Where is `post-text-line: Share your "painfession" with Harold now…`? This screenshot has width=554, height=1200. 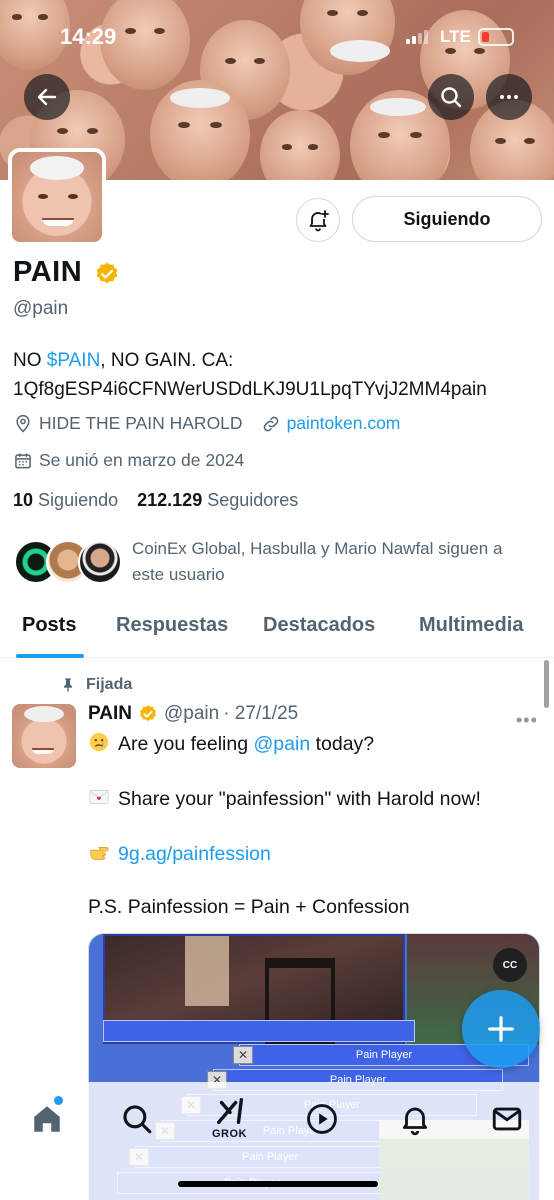
post-text-line: Share your "painfession" with Harold now… is located at coordinates (284, 798).